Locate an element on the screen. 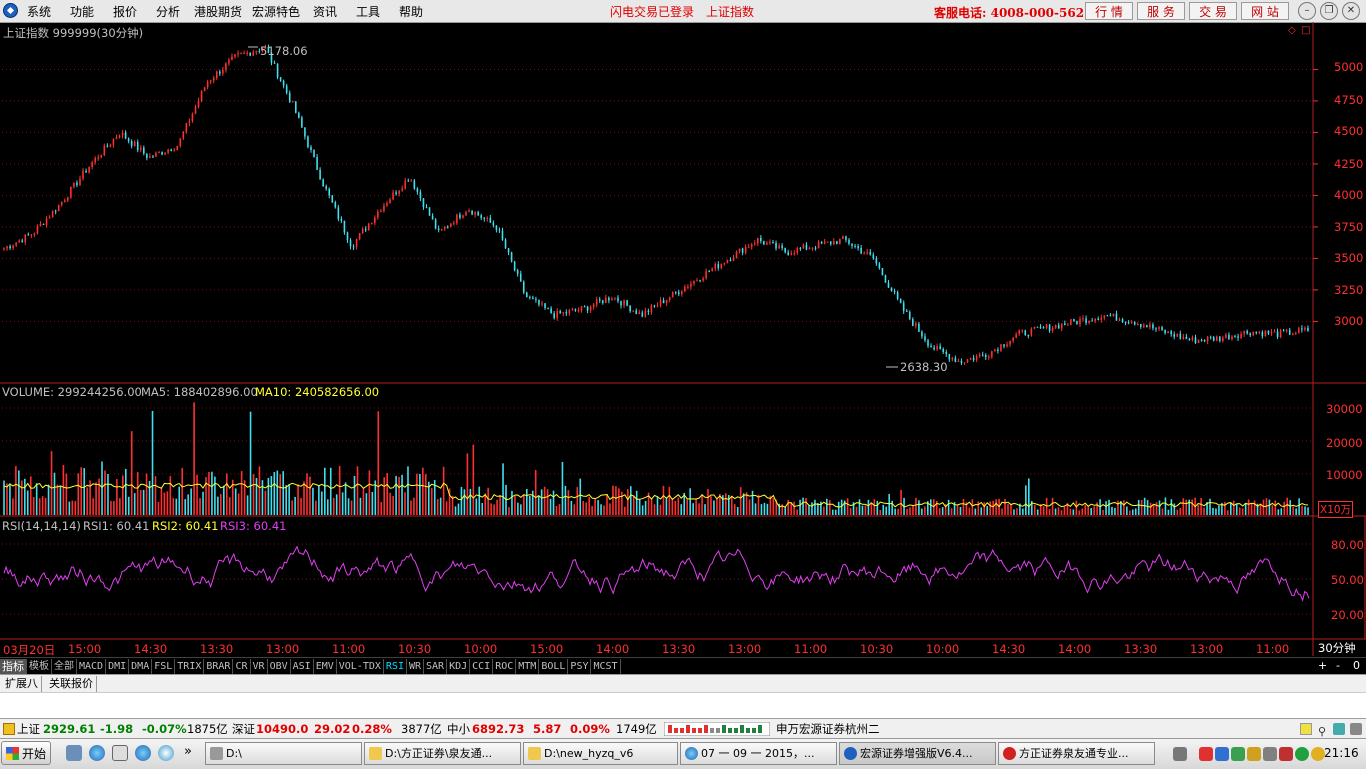 The height and width of the screenshot is (769, 1366). flash-trade-status: 闪电交易已登录 is located at coordinates (652, 11).